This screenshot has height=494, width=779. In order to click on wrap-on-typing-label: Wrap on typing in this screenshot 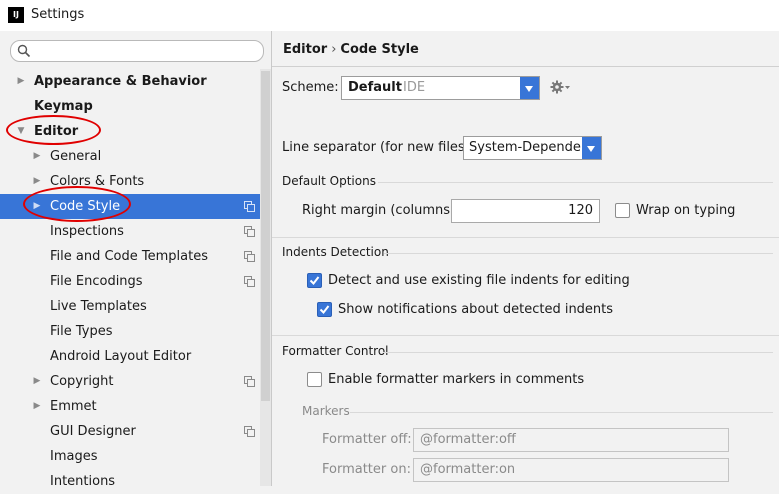, I will do `click(686, 210)`.